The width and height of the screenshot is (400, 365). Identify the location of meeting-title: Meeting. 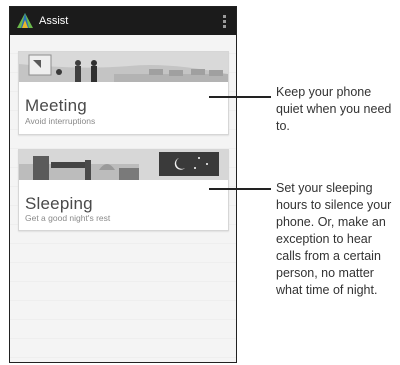
(56, 105).